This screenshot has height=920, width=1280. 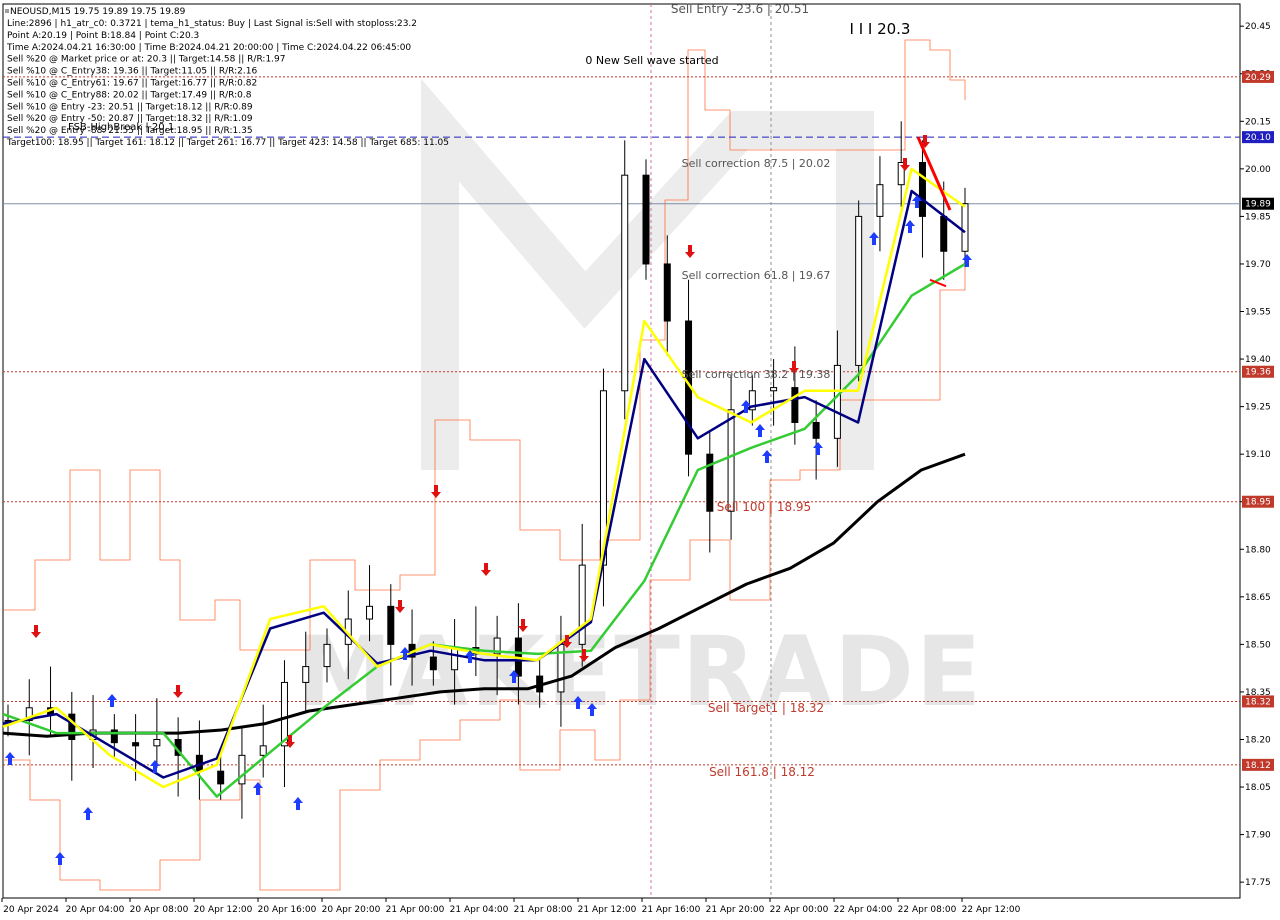 What do you see at coordinates (1258, 645) in the screenshot?
I see `y-tick-label: 18.50` at bounding box center [1258, 645].